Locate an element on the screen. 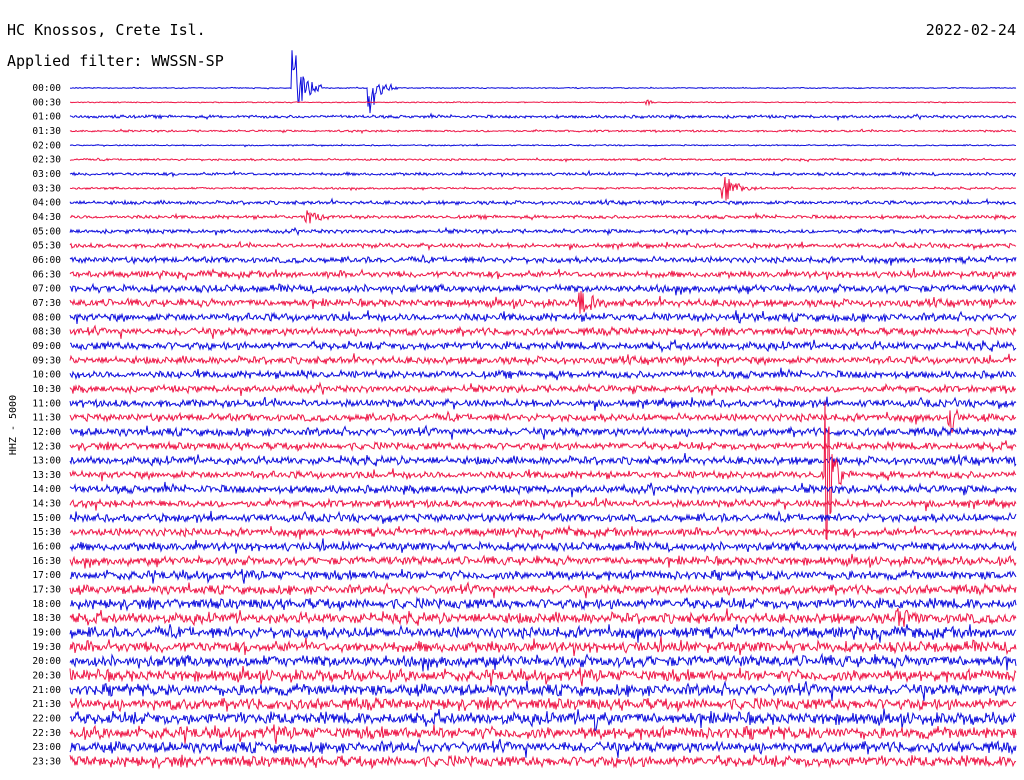 This screenshot has width=1024, height=780. row-time-label: 14:30 is located at coordinates (46, 504).